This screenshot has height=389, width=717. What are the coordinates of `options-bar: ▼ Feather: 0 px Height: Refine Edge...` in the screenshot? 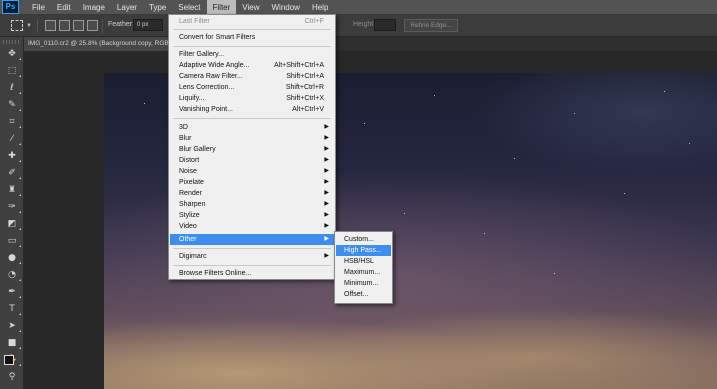 It's located at (358, 26).